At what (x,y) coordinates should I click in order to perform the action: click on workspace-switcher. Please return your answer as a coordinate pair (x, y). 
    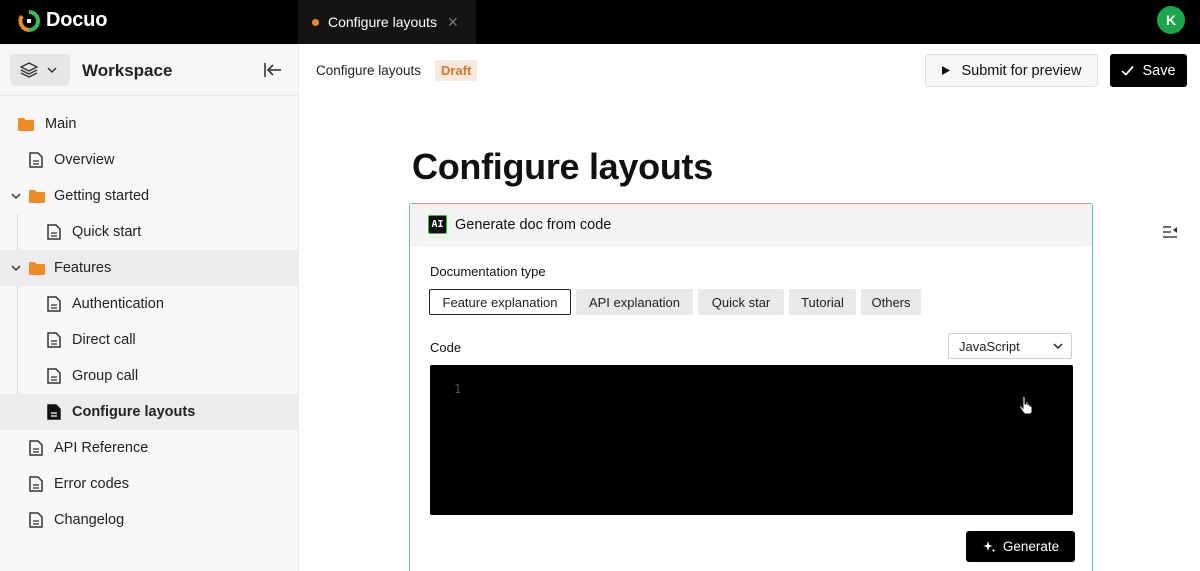
    Looking at the image, I should click on (40, 70).